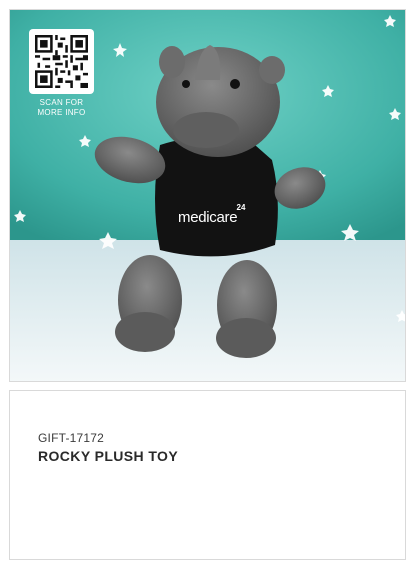  What do you see at coordinates (71, 438) in the screenshot?
I see `product-code: GIFT-17172` at bounding box center [71, 438].